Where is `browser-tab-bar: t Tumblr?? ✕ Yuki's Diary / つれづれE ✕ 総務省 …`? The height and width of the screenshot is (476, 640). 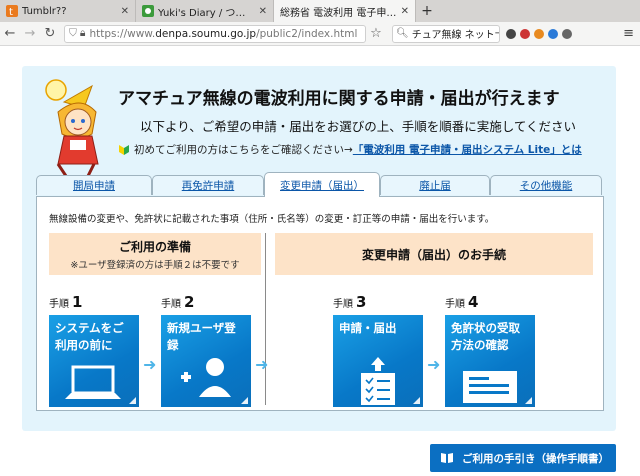
browser-tab-bar: t Tumblr?? ✕ Yuki's Diary / つれづれE ✕ 総務省 … is located at coordinates (320, 11).